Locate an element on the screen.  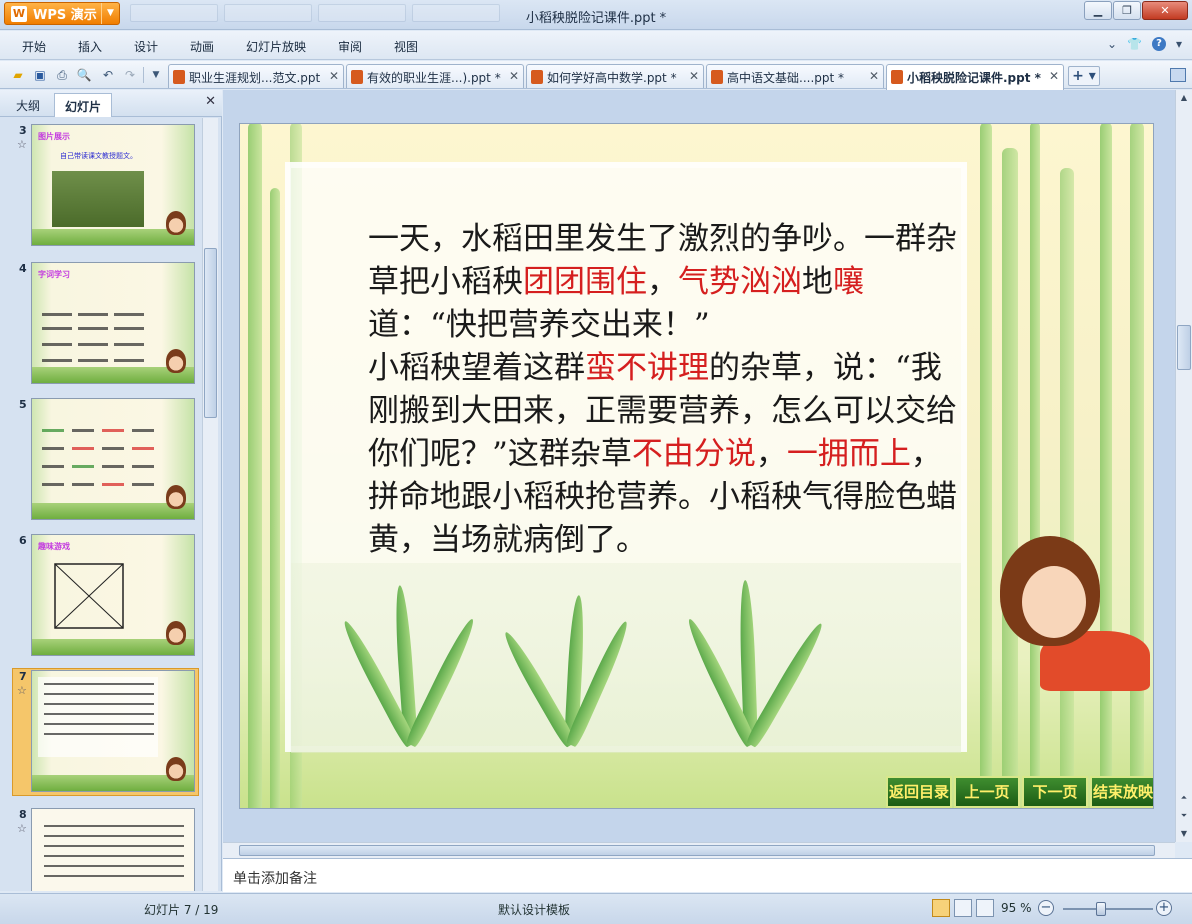
highlighted-phrase: 气势汹汹 is located at coordinates (740, 282).